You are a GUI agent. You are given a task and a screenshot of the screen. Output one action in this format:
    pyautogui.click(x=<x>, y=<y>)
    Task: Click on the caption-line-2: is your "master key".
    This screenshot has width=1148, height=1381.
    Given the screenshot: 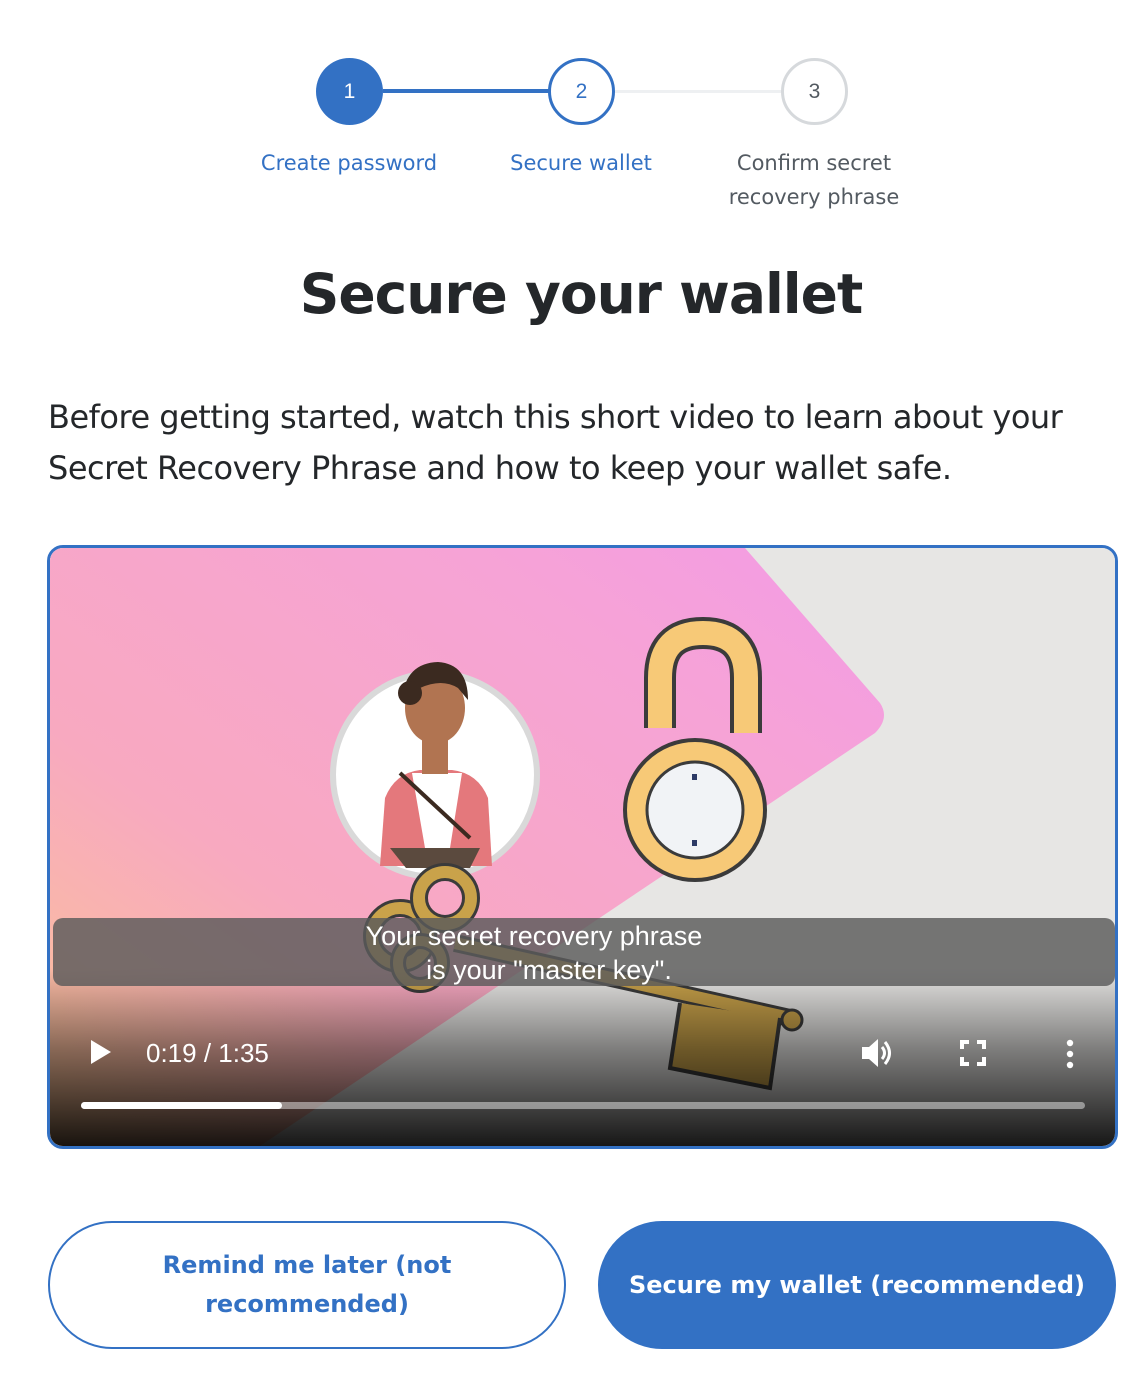 What is the action you would take?
    pyautogui.click(x=549, y=970)
    